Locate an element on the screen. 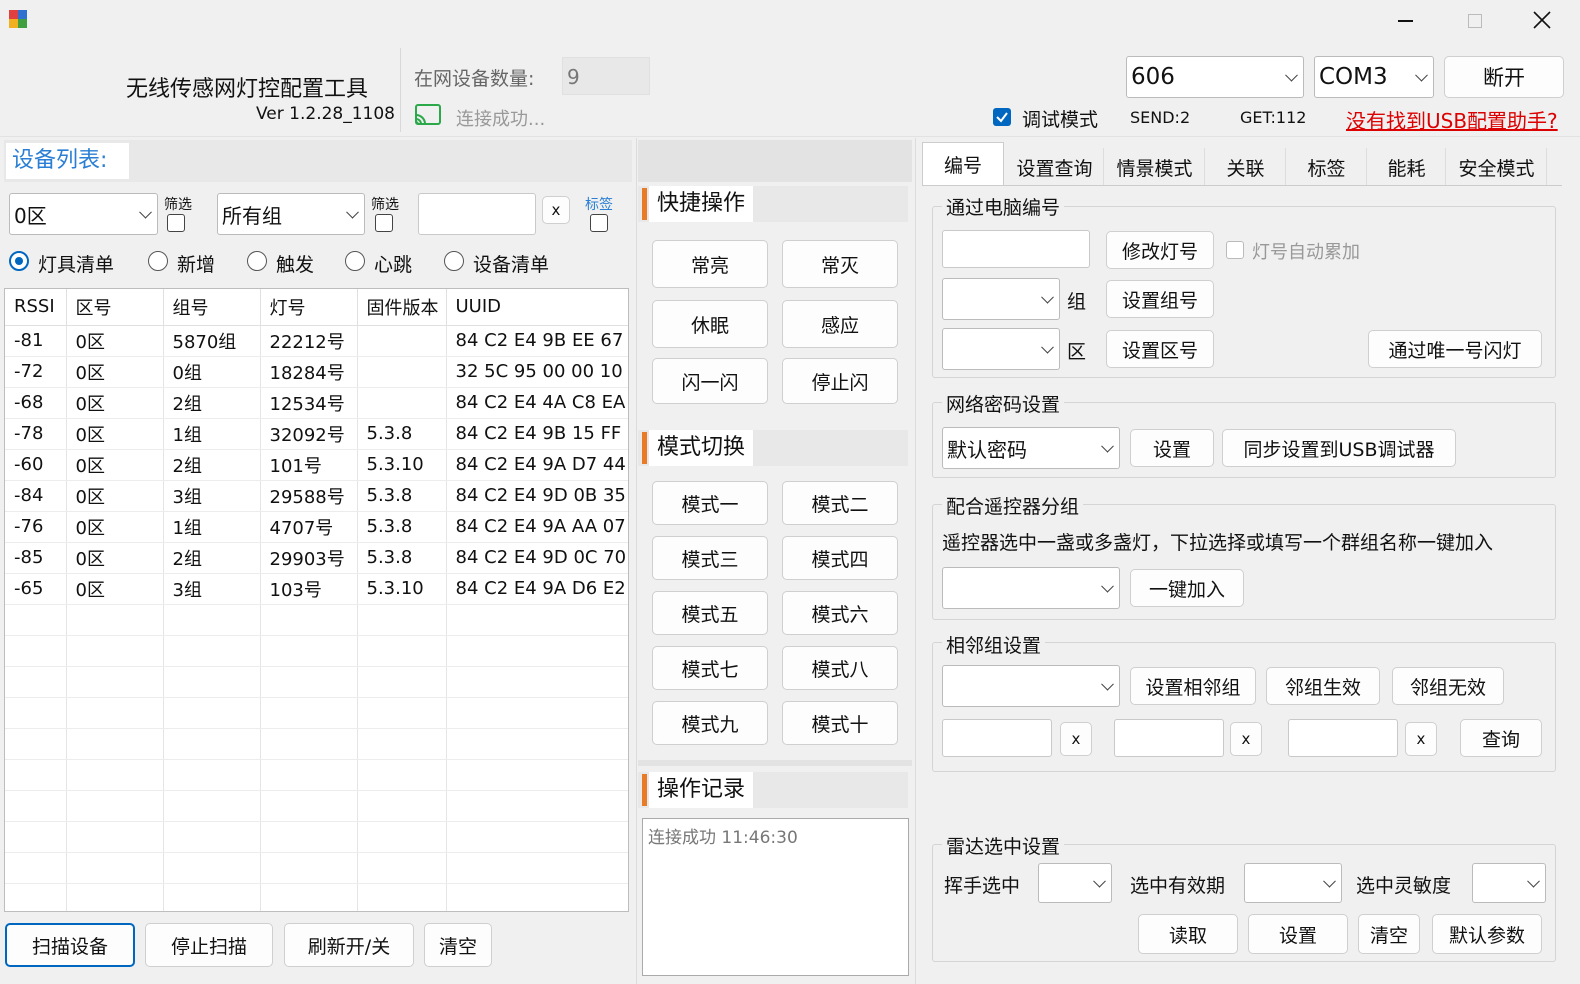 Image resolution: width=1580 pixels, height=984 pixels. radio-trigger-label: 触发 is located at coordinates (295, 265).